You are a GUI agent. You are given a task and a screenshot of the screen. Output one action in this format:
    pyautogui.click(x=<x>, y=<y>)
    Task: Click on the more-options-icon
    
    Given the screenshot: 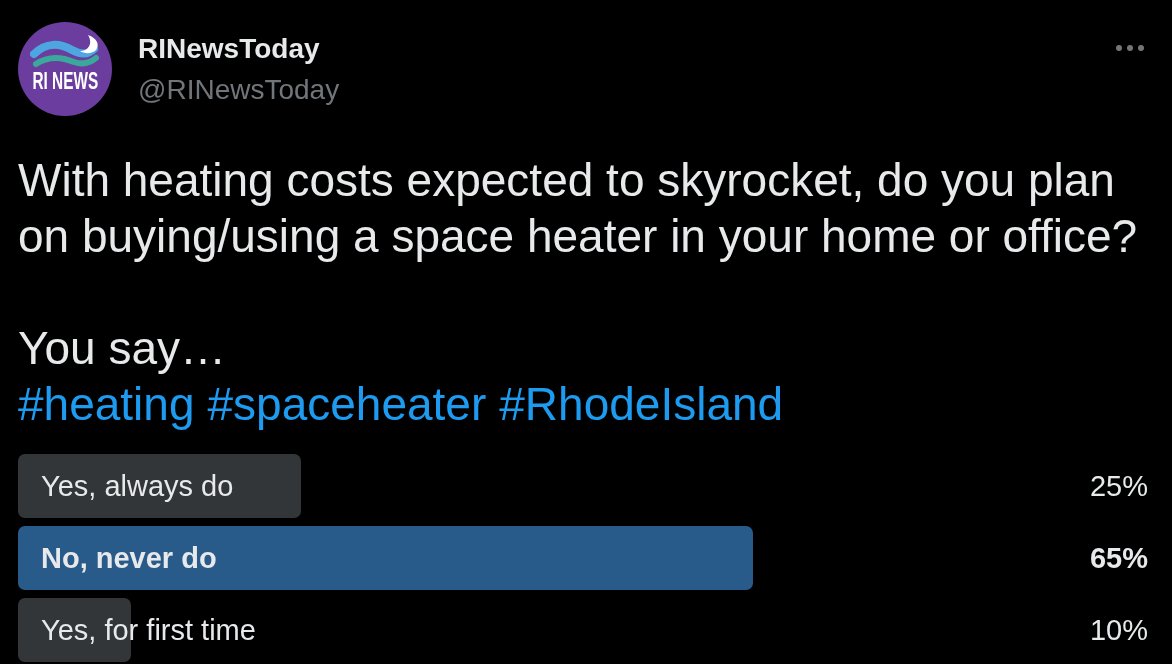 What is the action you would take?
    pyautogui.click(x=1130, y=48)
    